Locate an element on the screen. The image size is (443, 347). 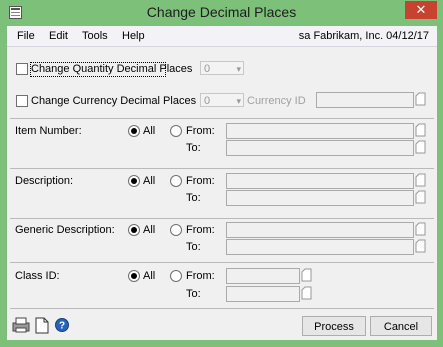
class-id-from-label: From: is located at coordinates (200, 276).